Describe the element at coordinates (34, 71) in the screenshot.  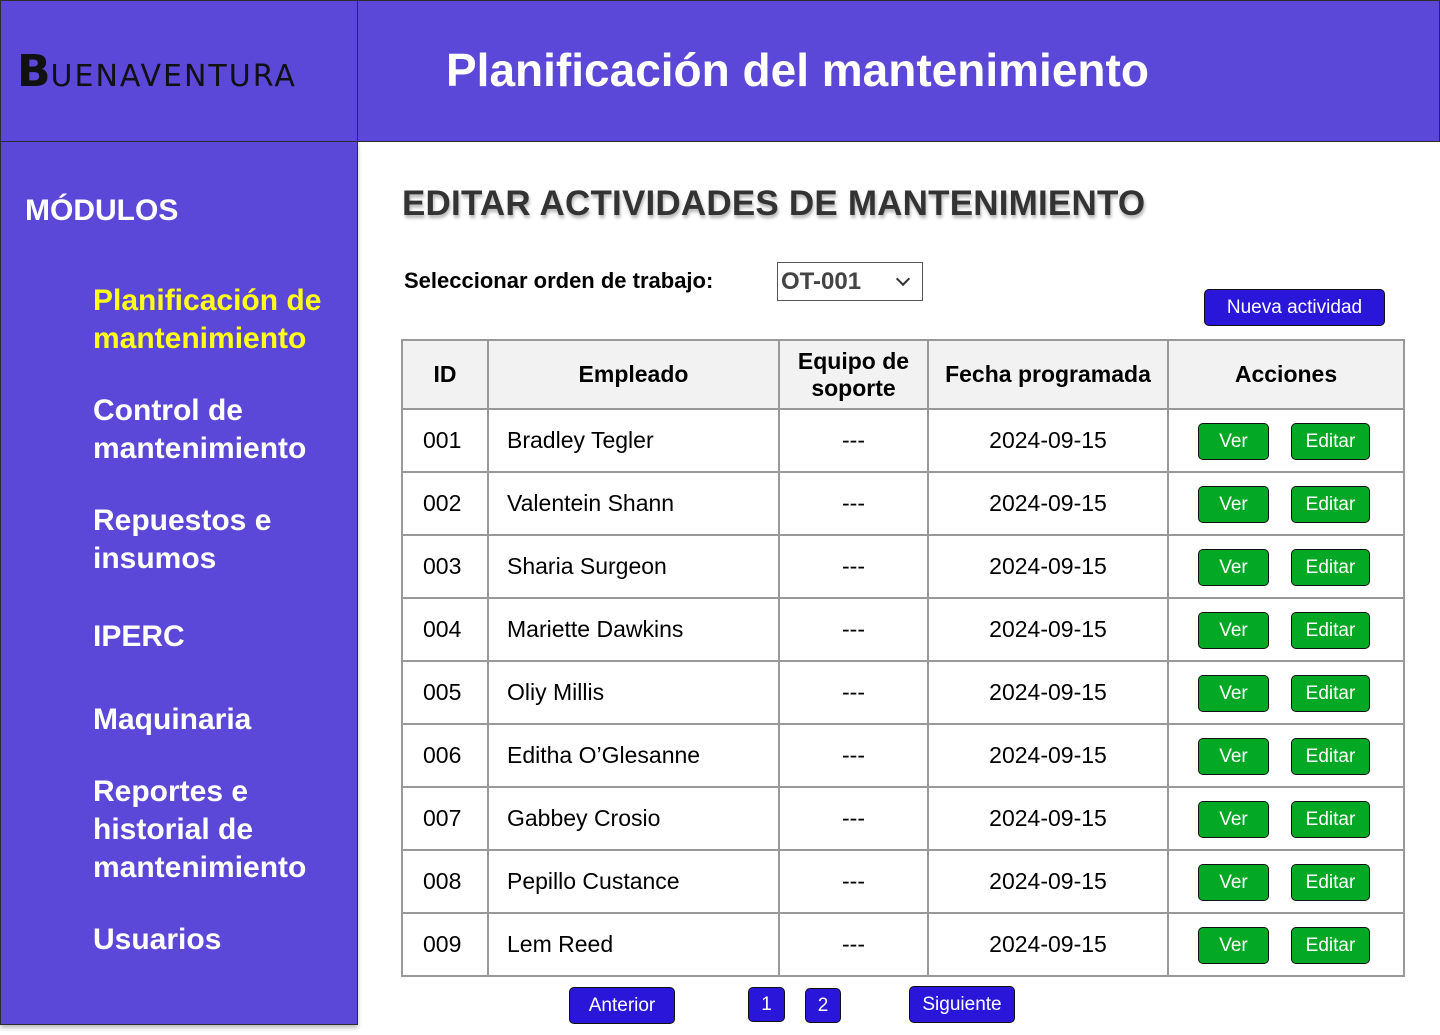
I see `logo-initial: B` at that location.